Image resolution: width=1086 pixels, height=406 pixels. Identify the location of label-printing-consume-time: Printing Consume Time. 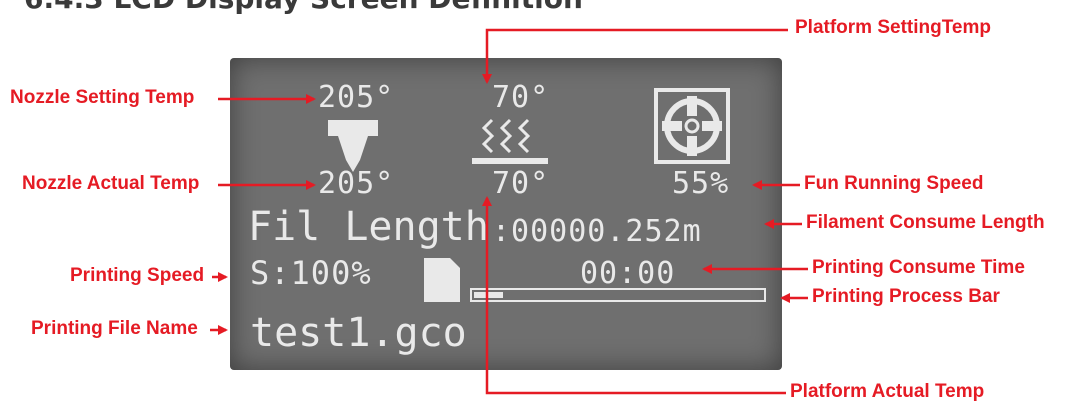
(918, 267).